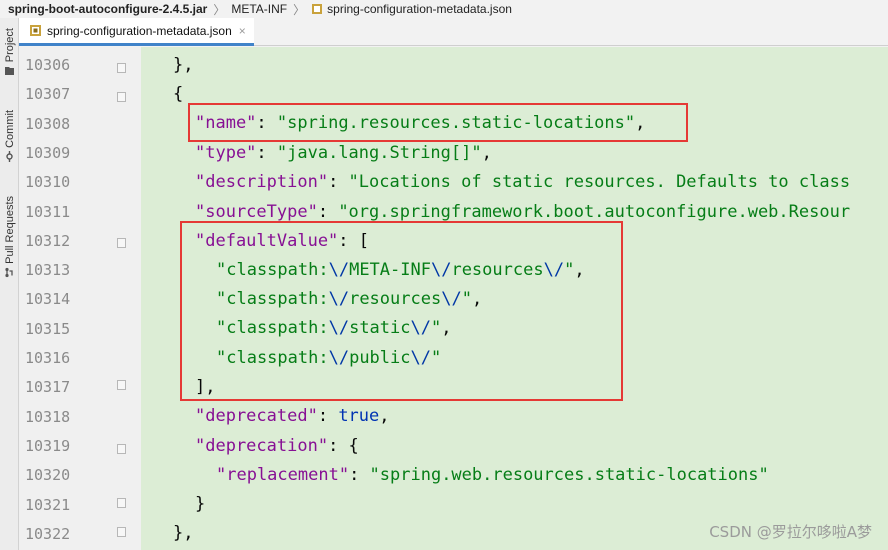 This screenshot has height=550, width=888. Describe the element at coordinates (343, 446) in the screenshot. I see `colon: : {` at that location.